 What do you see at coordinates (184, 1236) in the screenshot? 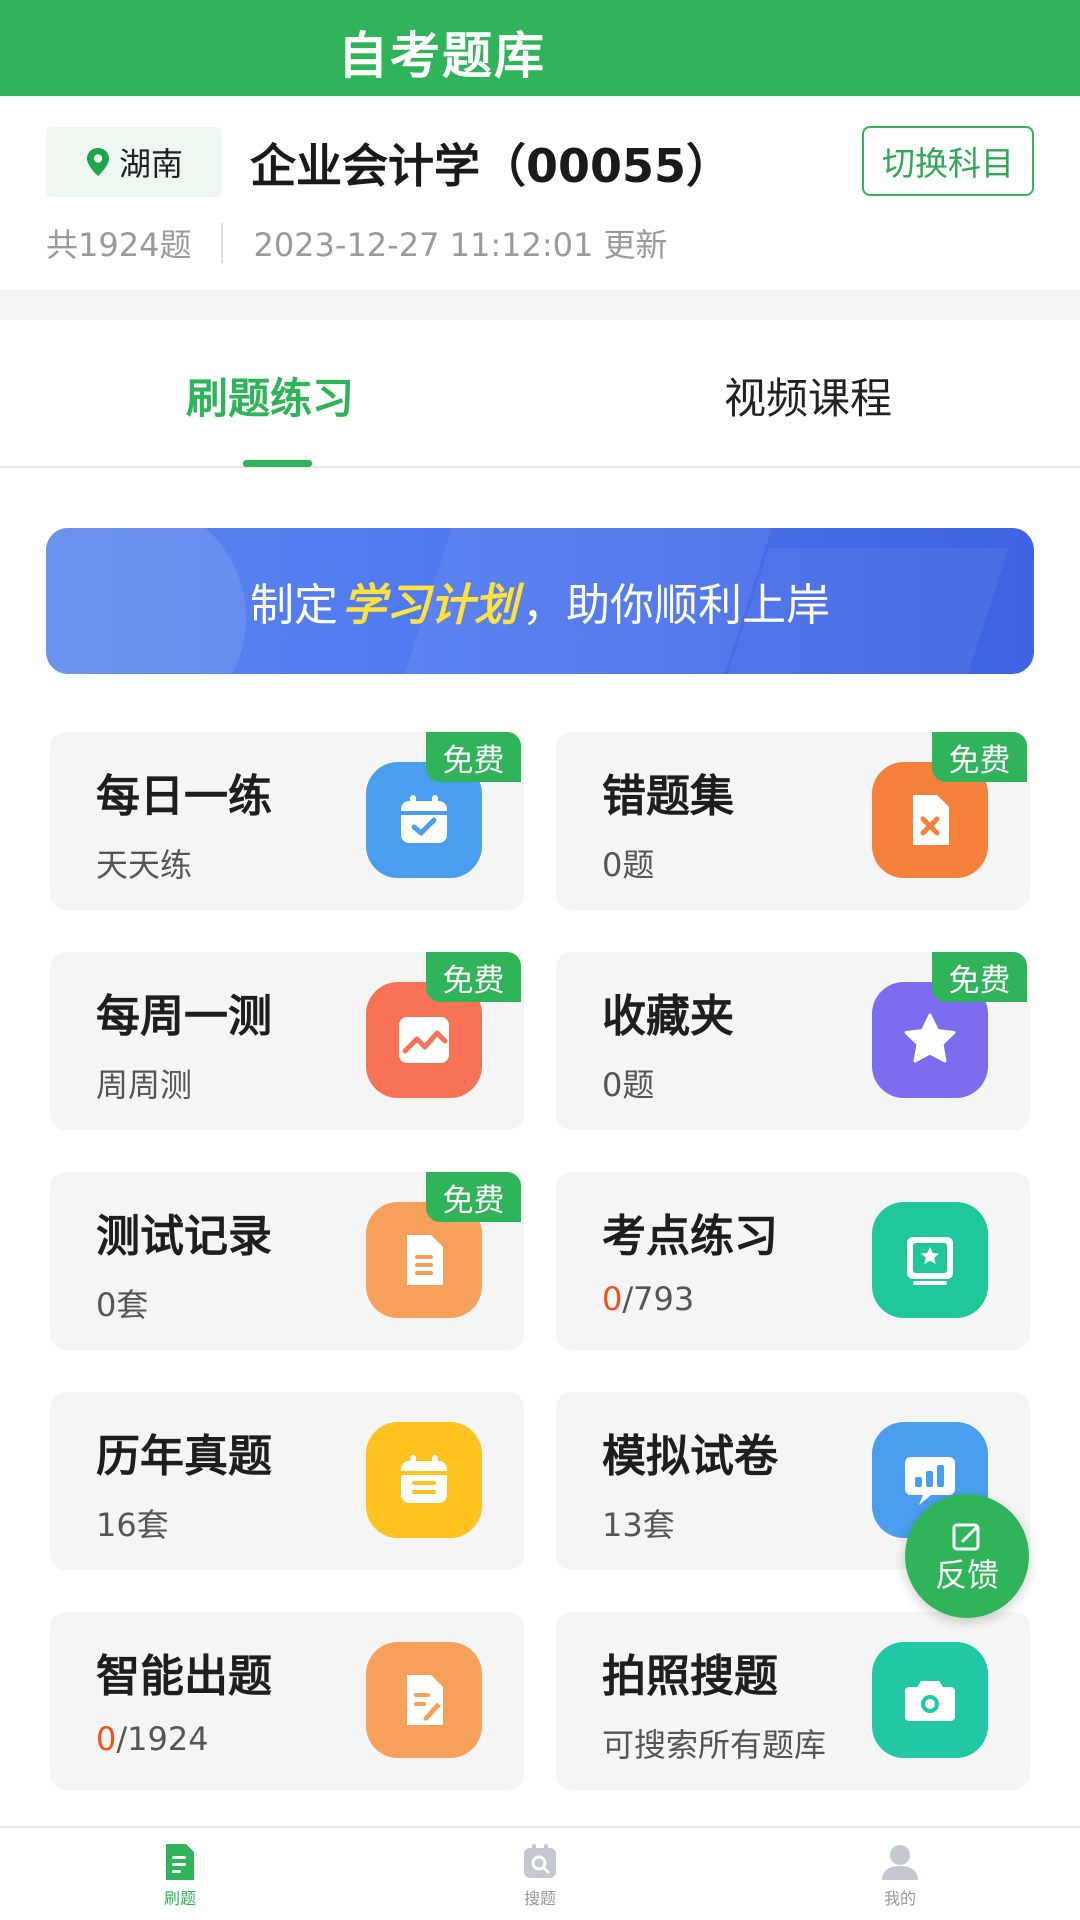
I see `card-title: 测试记录` at bounding box center [184, 1236].